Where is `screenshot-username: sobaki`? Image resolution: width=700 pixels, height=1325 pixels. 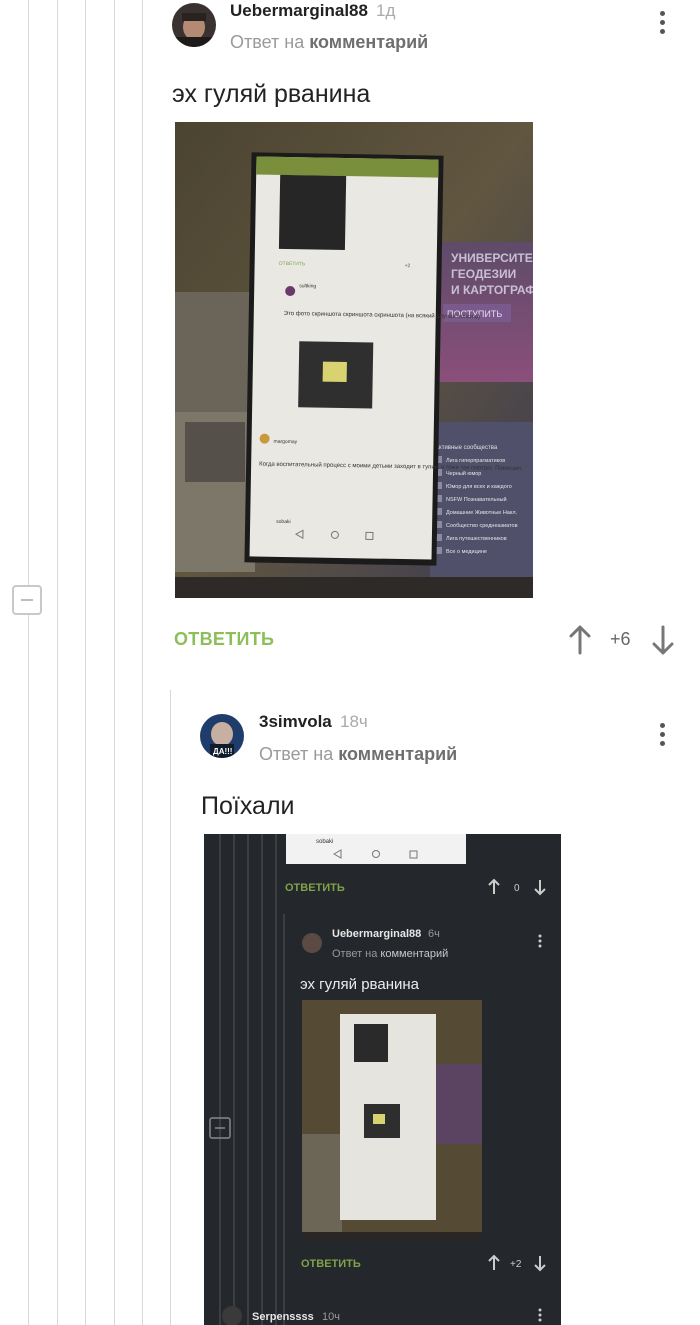
screenshot-username: sobaki is located at coordinates (324, 842).